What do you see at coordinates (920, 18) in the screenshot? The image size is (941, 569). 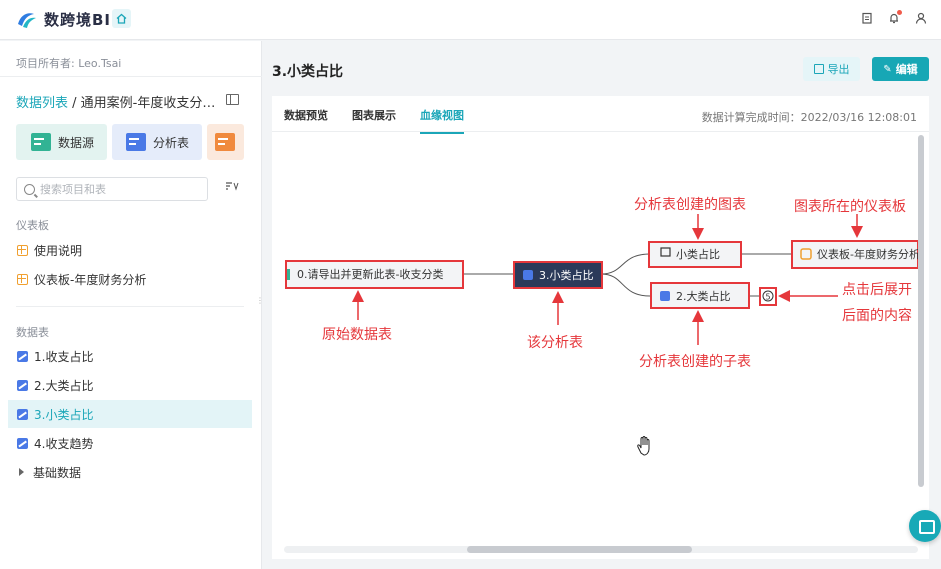 I see `user-icon` at bounding box center [920, 18].